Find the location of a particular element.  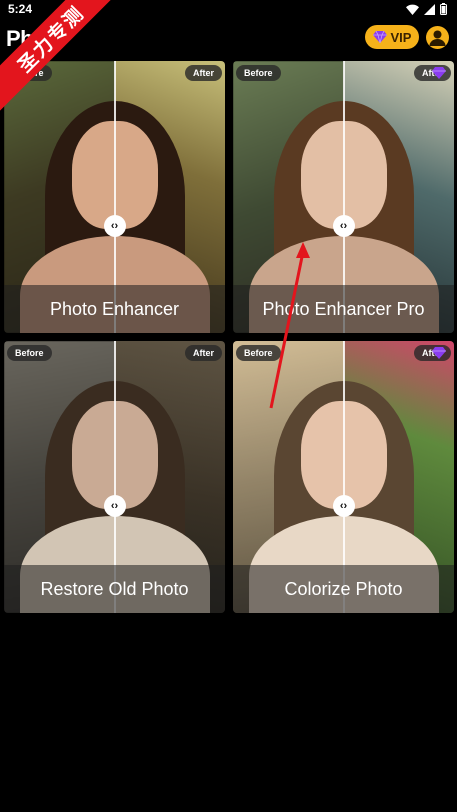

status-time: 5:24 is located at coordinates (20, 9).